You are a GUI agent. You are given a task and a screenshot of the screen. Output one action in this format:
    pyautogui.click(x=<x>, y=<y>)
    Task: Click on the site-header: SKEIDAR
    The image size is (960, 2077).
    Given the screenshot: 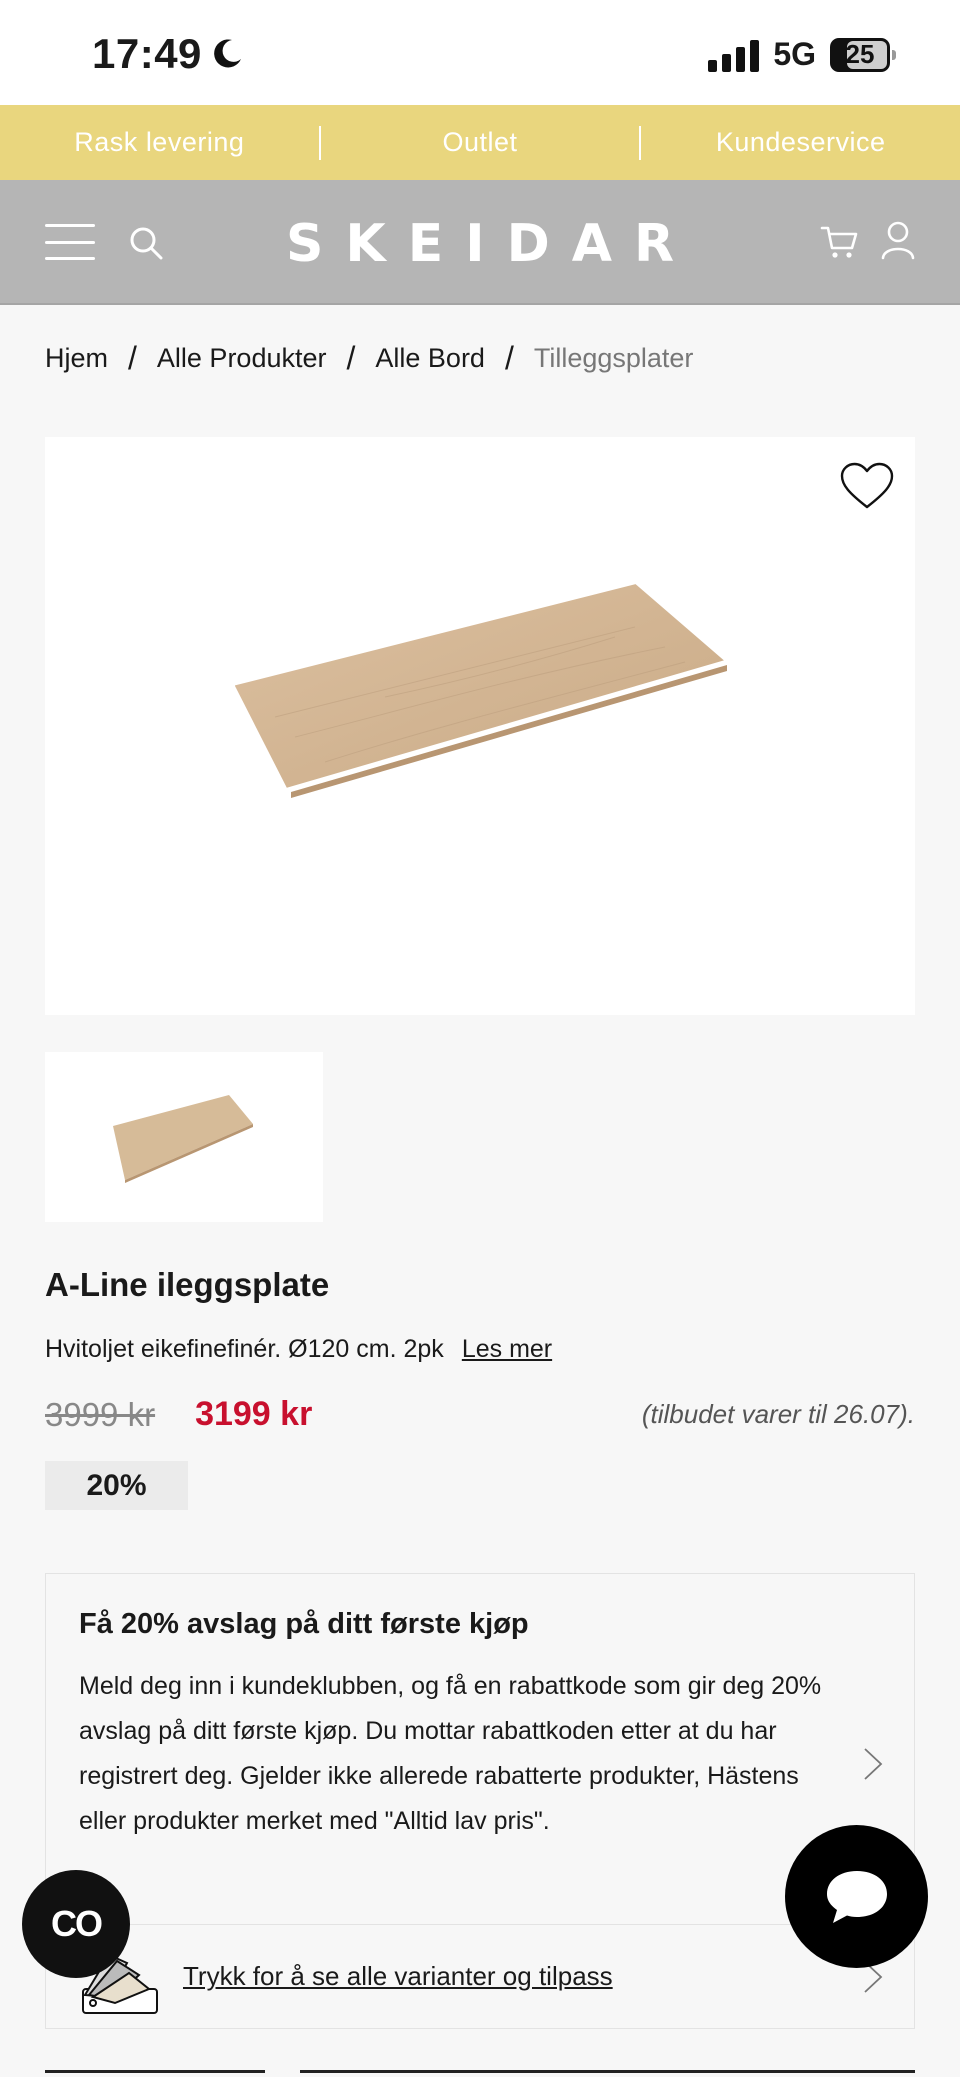 What is the action you would take?
    pyautogui.click(x=480, y=242)
    